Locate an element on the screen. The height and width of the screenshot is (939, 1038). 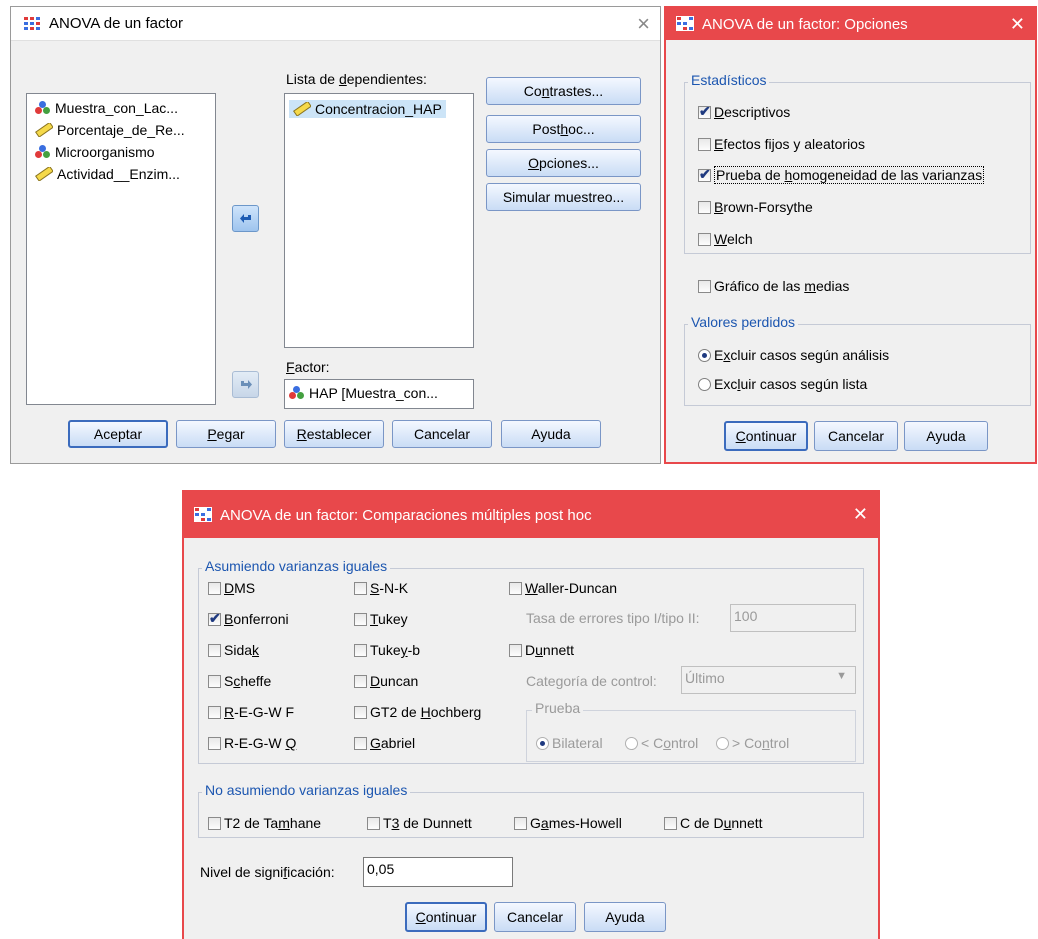
accept-button: Aceptar is located at coordinates (118, 434).